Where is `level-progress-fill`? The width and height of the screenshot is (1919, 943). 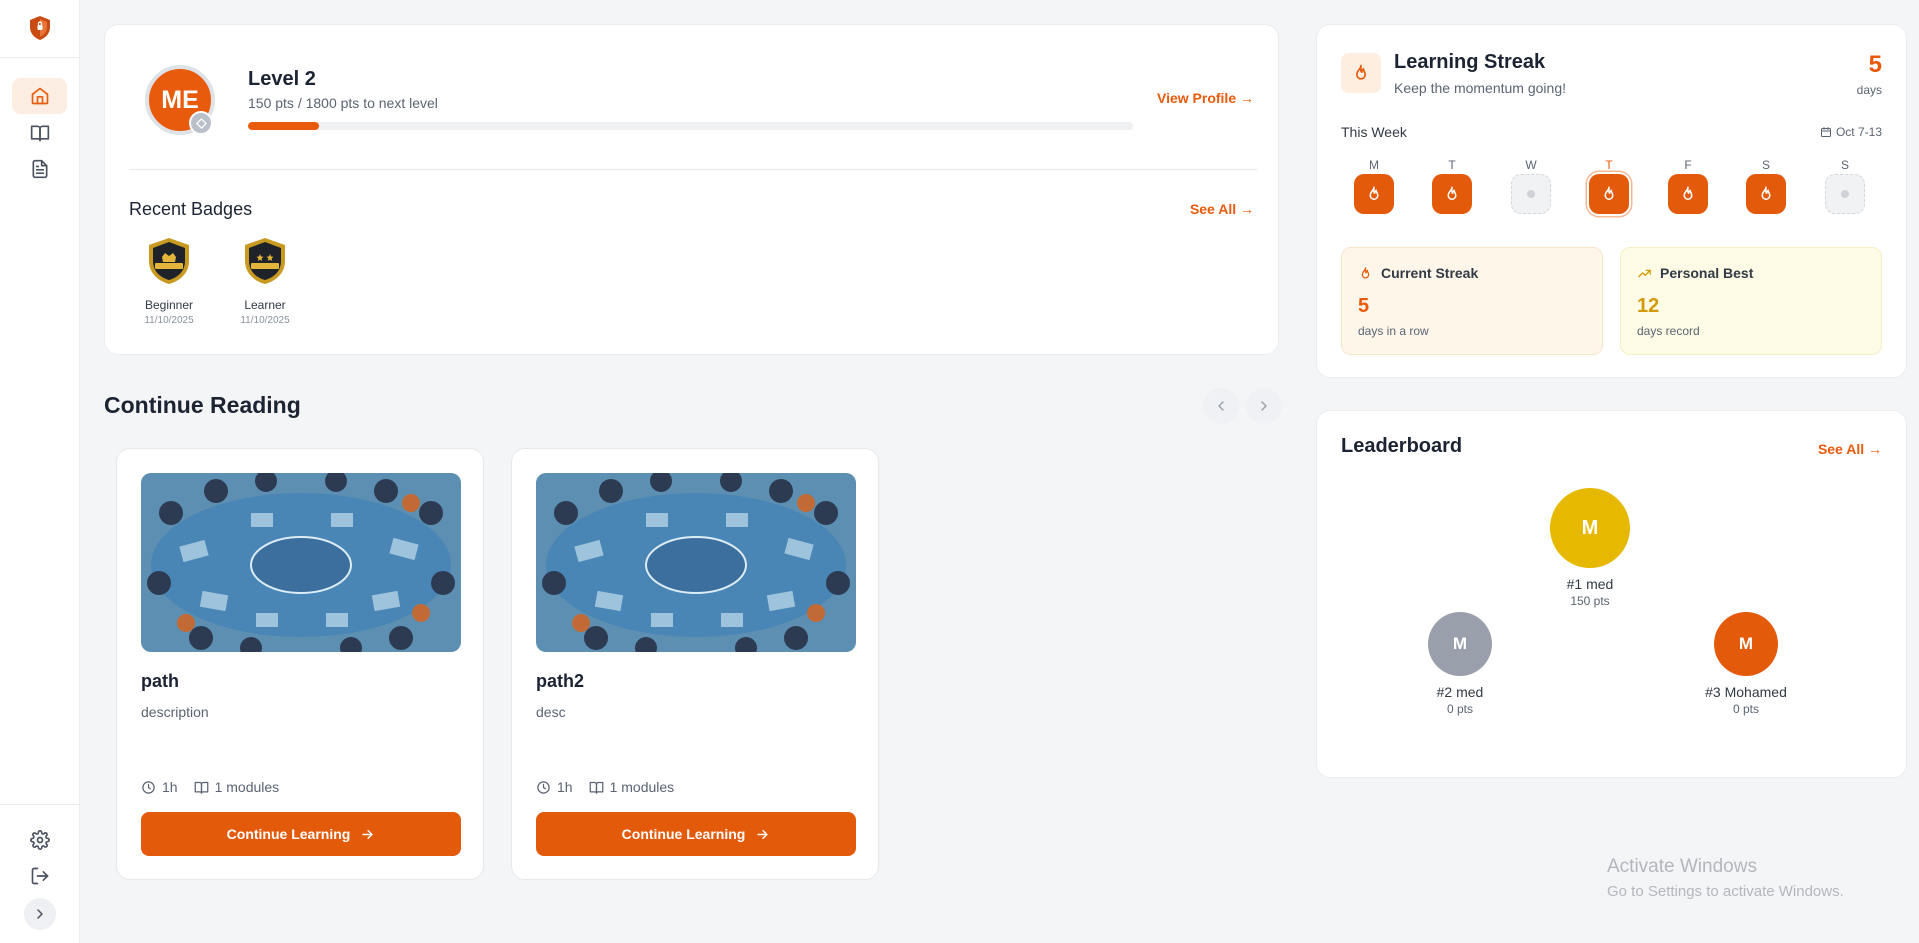
level-progress-fill is located at coordinates (283, 126).